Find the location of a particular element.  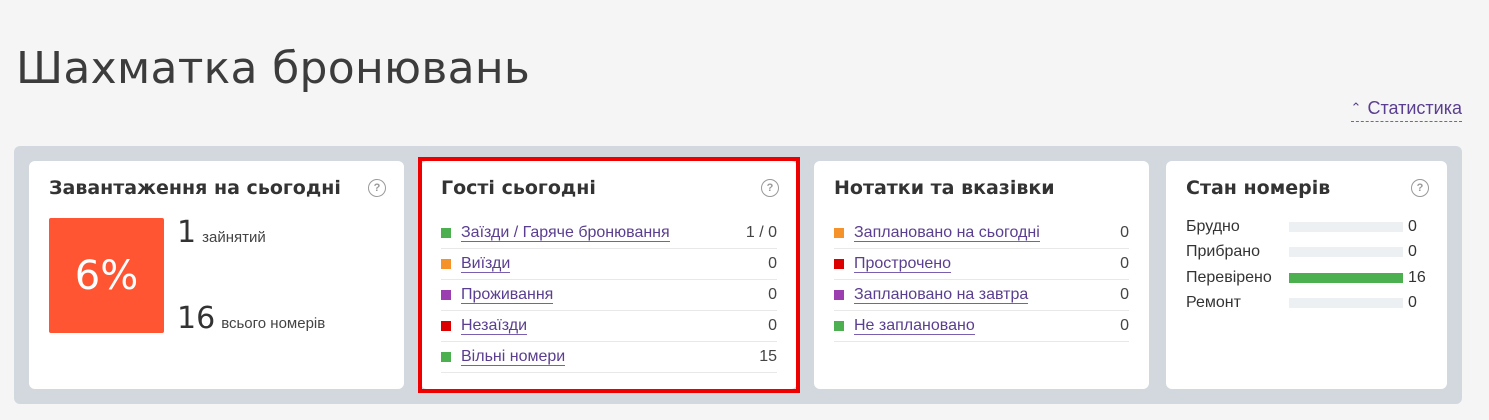

list-item: Заплановано на сьогодні 0 is located at coordinates (981, 233).